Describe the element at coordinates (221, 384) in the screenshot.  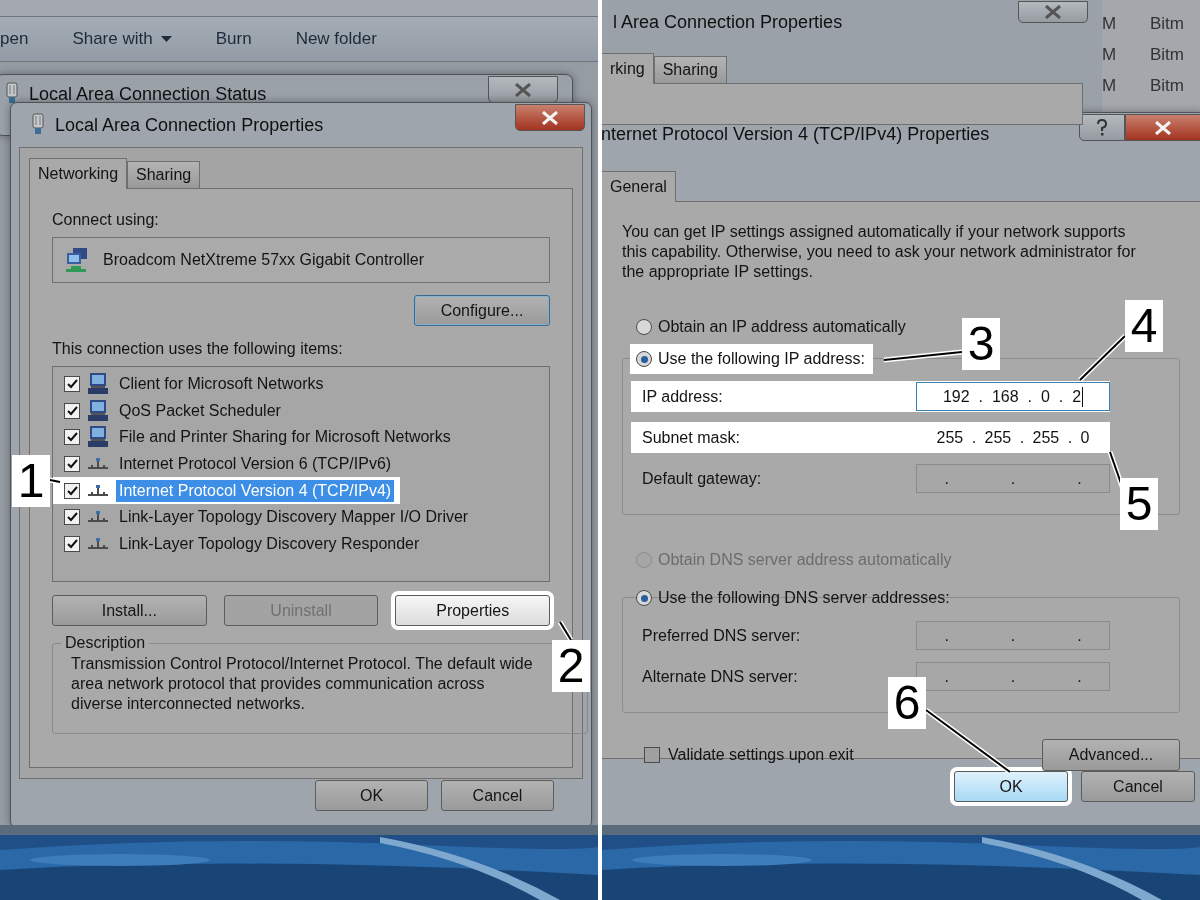
I see `list-item: Client for Microsoft Networks` at that location.